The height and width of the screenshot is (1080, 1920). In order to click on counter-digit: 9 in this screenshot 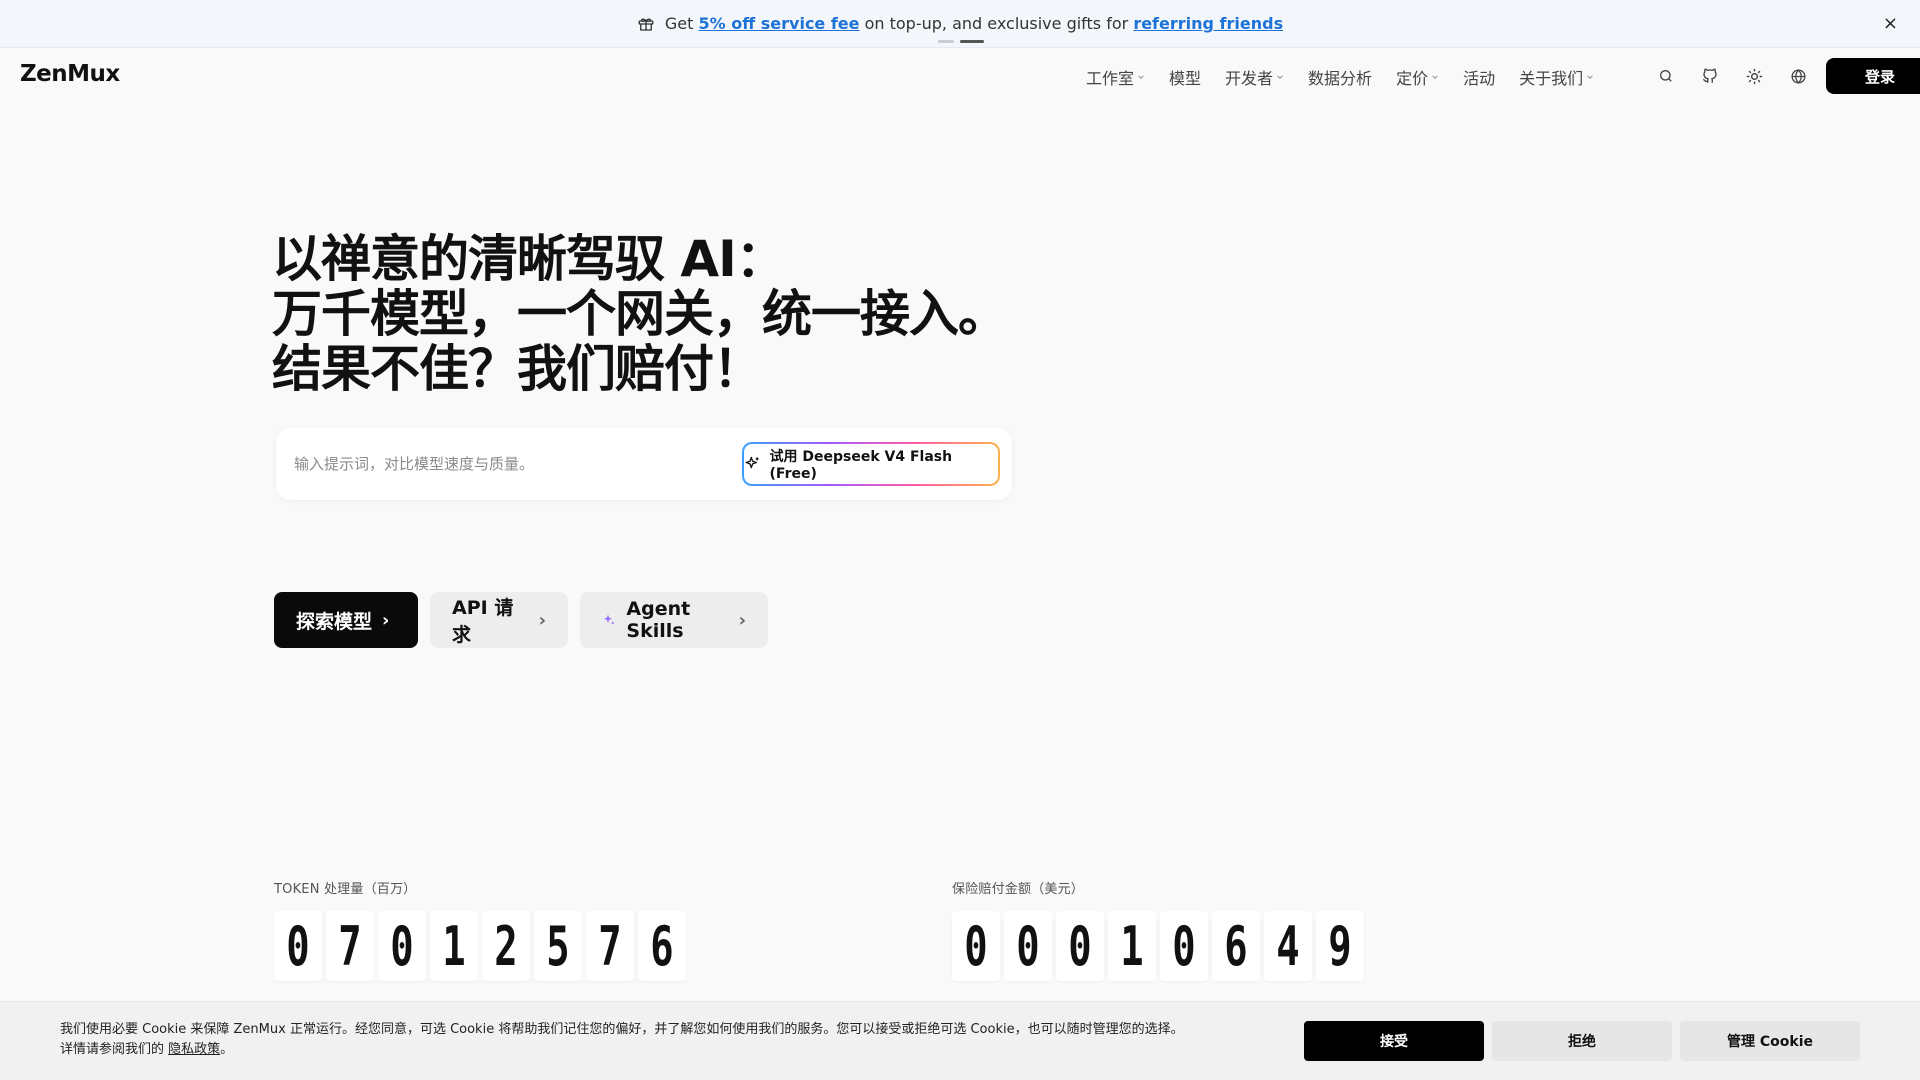, I will do `click(1340, 946)`.